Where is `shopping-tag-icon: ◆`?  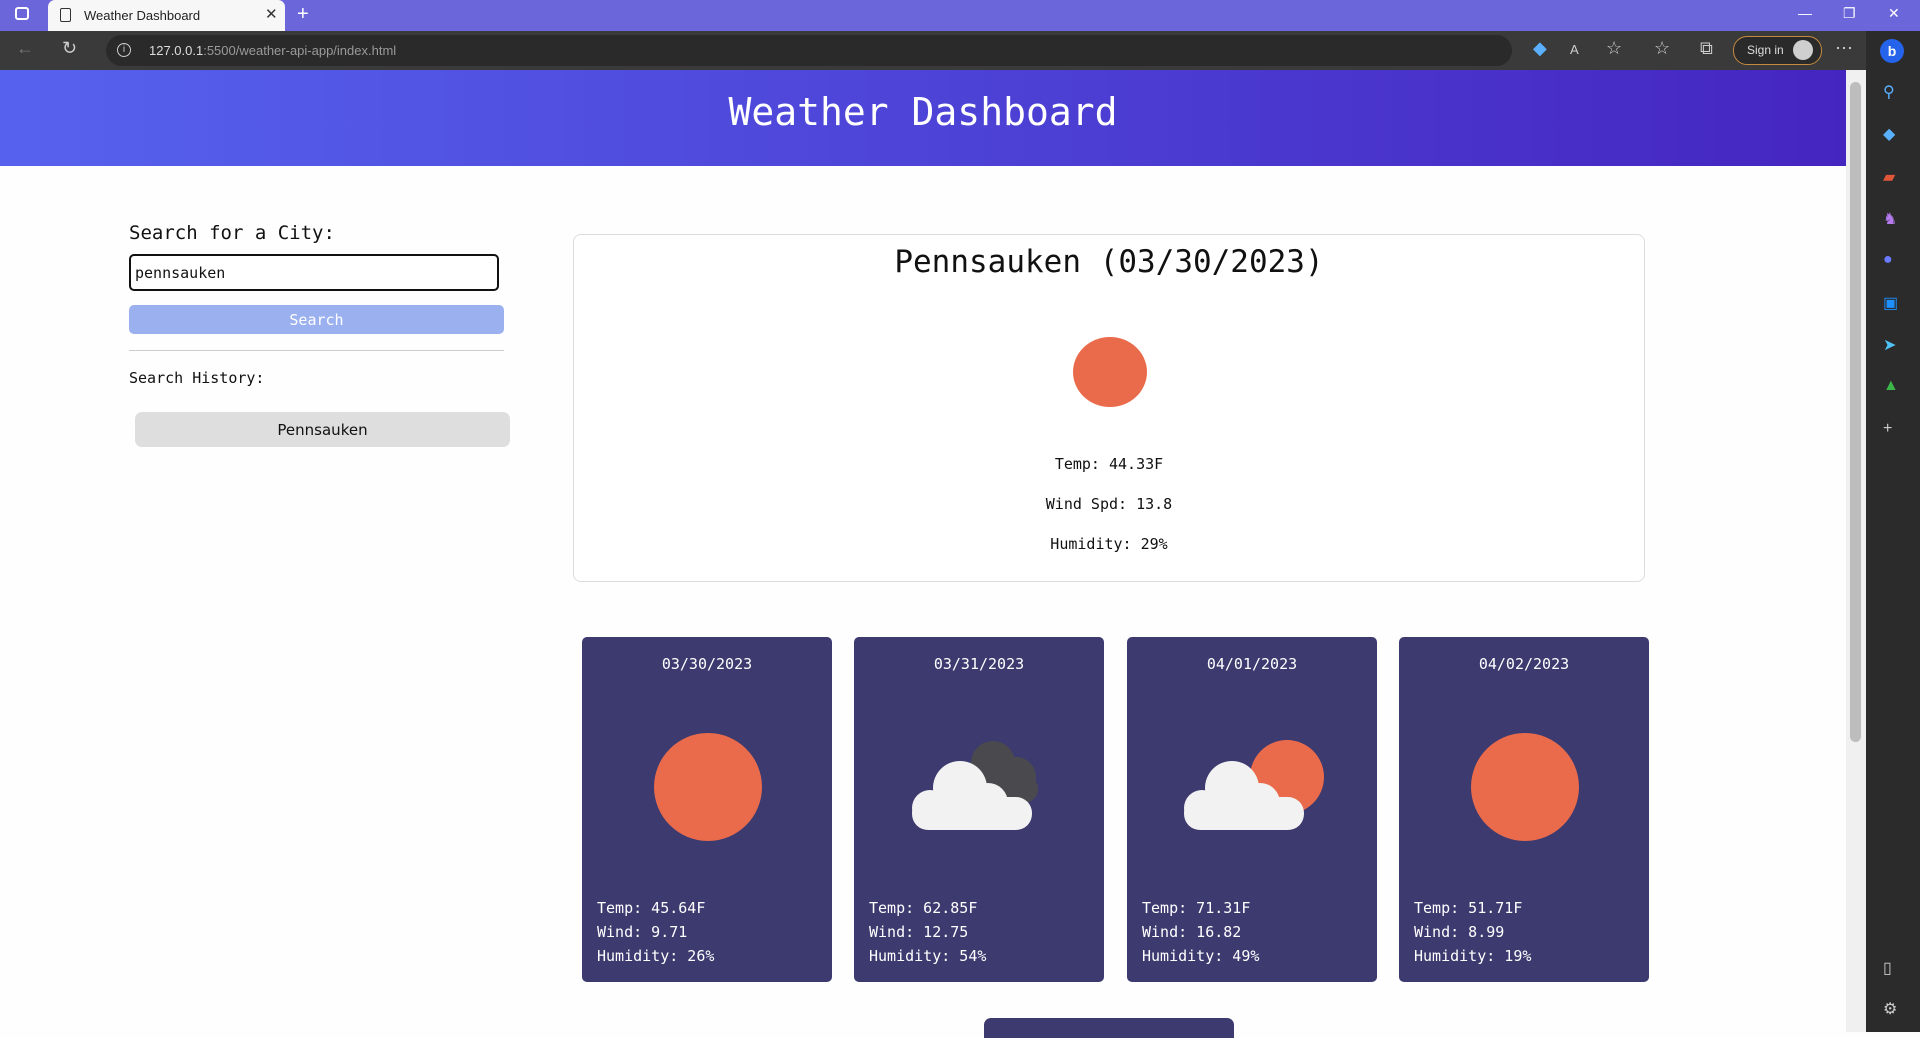 shopping-tag-icon: ◆ is located at coordinates (1540, 48).